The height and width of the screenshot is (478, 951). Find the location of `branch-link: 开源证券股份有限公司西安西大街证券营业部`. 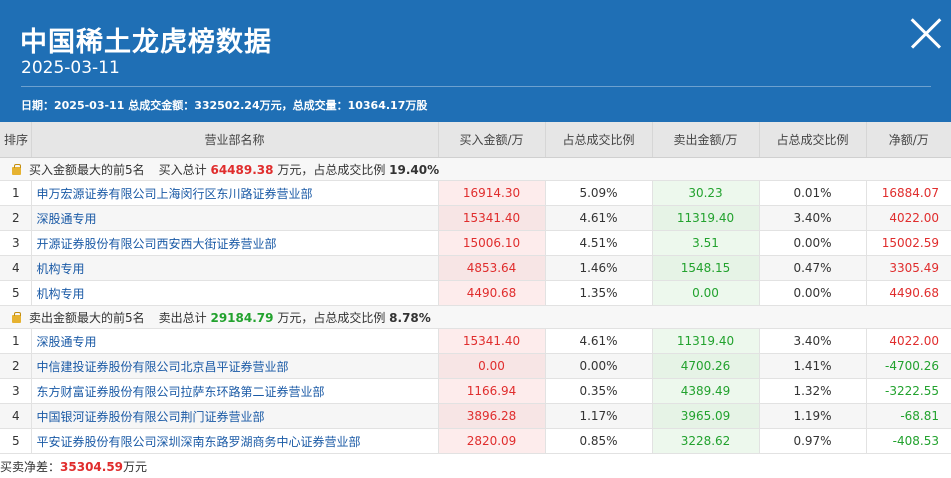

branch-link: 开源证券股份有限公司西安西大街证券营业部 is located at coordinates (235, 243).